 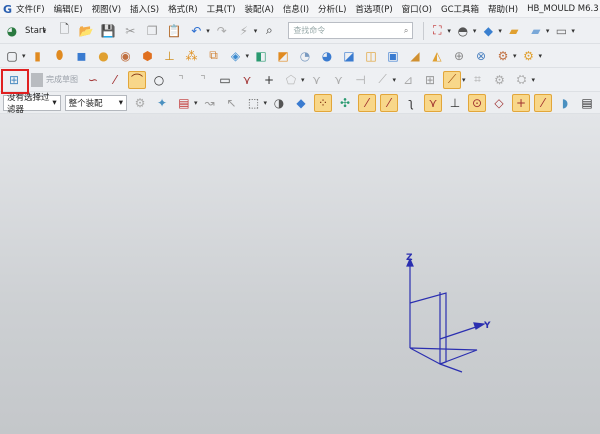 I want to click on snap-quadrant-icon: ◇, so click(x=499, y=103).